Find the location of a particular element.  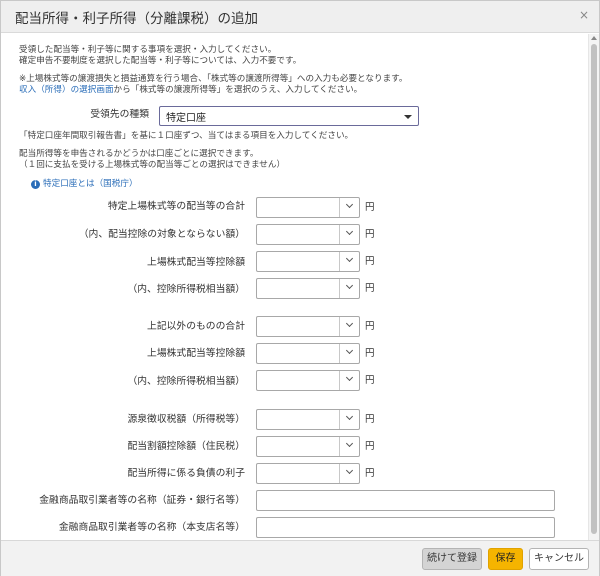

other-dividend-deduction-field is located at coordinates (298, 353).